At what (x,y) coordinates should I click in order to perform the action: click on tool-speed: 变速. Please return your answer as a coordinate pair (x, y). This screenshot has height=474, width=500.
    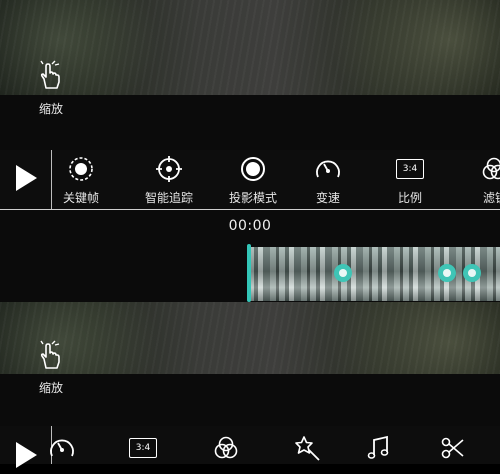
    Looking at the image, I should click on (328, 180).